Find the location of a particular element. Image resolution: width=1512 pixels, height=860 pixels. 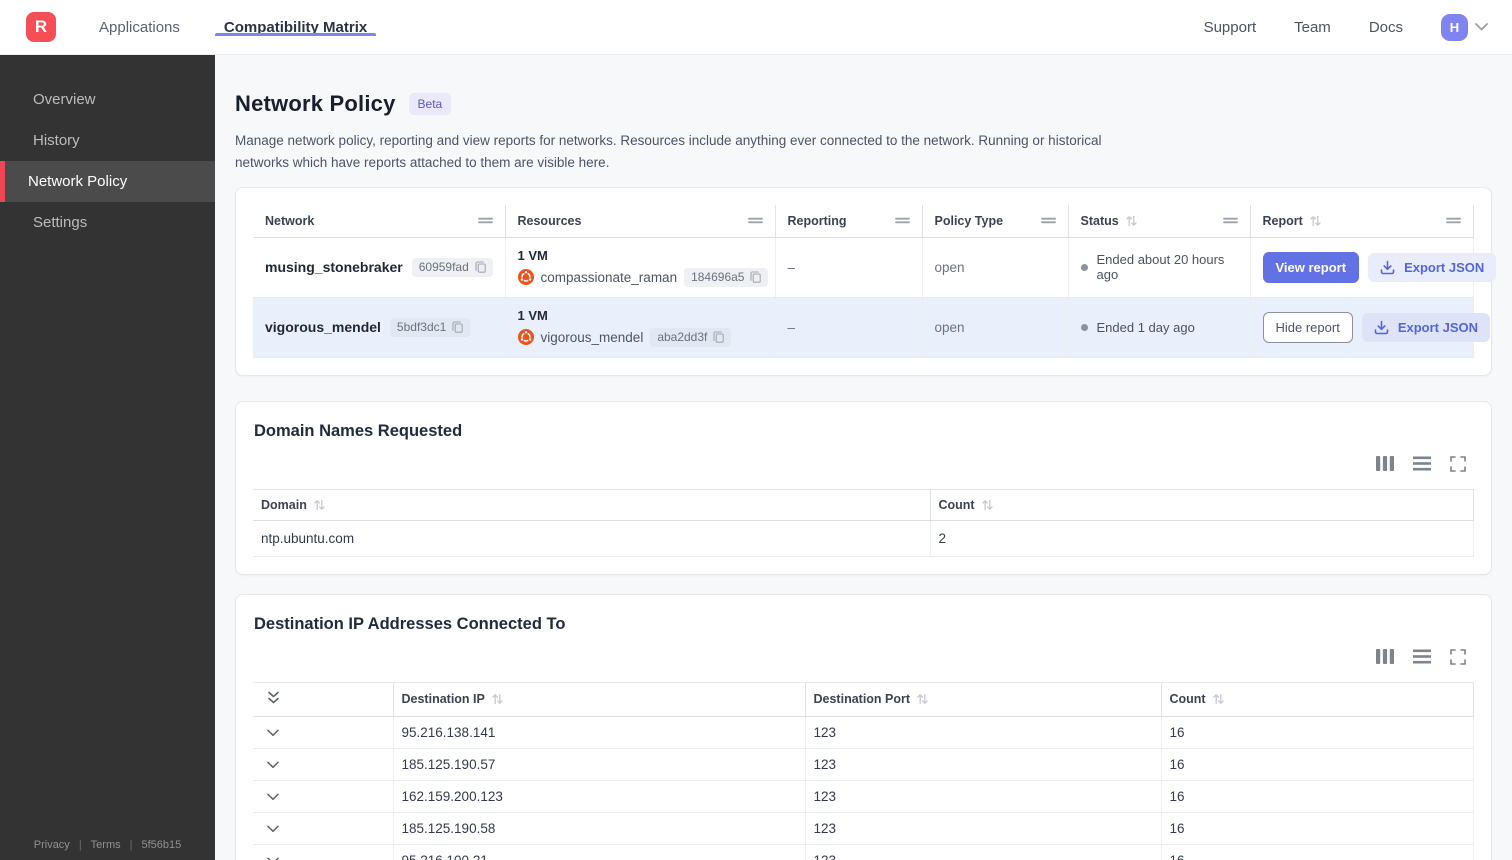

resource-id-pill: 184696a5 is located at coordinates (726, 277).